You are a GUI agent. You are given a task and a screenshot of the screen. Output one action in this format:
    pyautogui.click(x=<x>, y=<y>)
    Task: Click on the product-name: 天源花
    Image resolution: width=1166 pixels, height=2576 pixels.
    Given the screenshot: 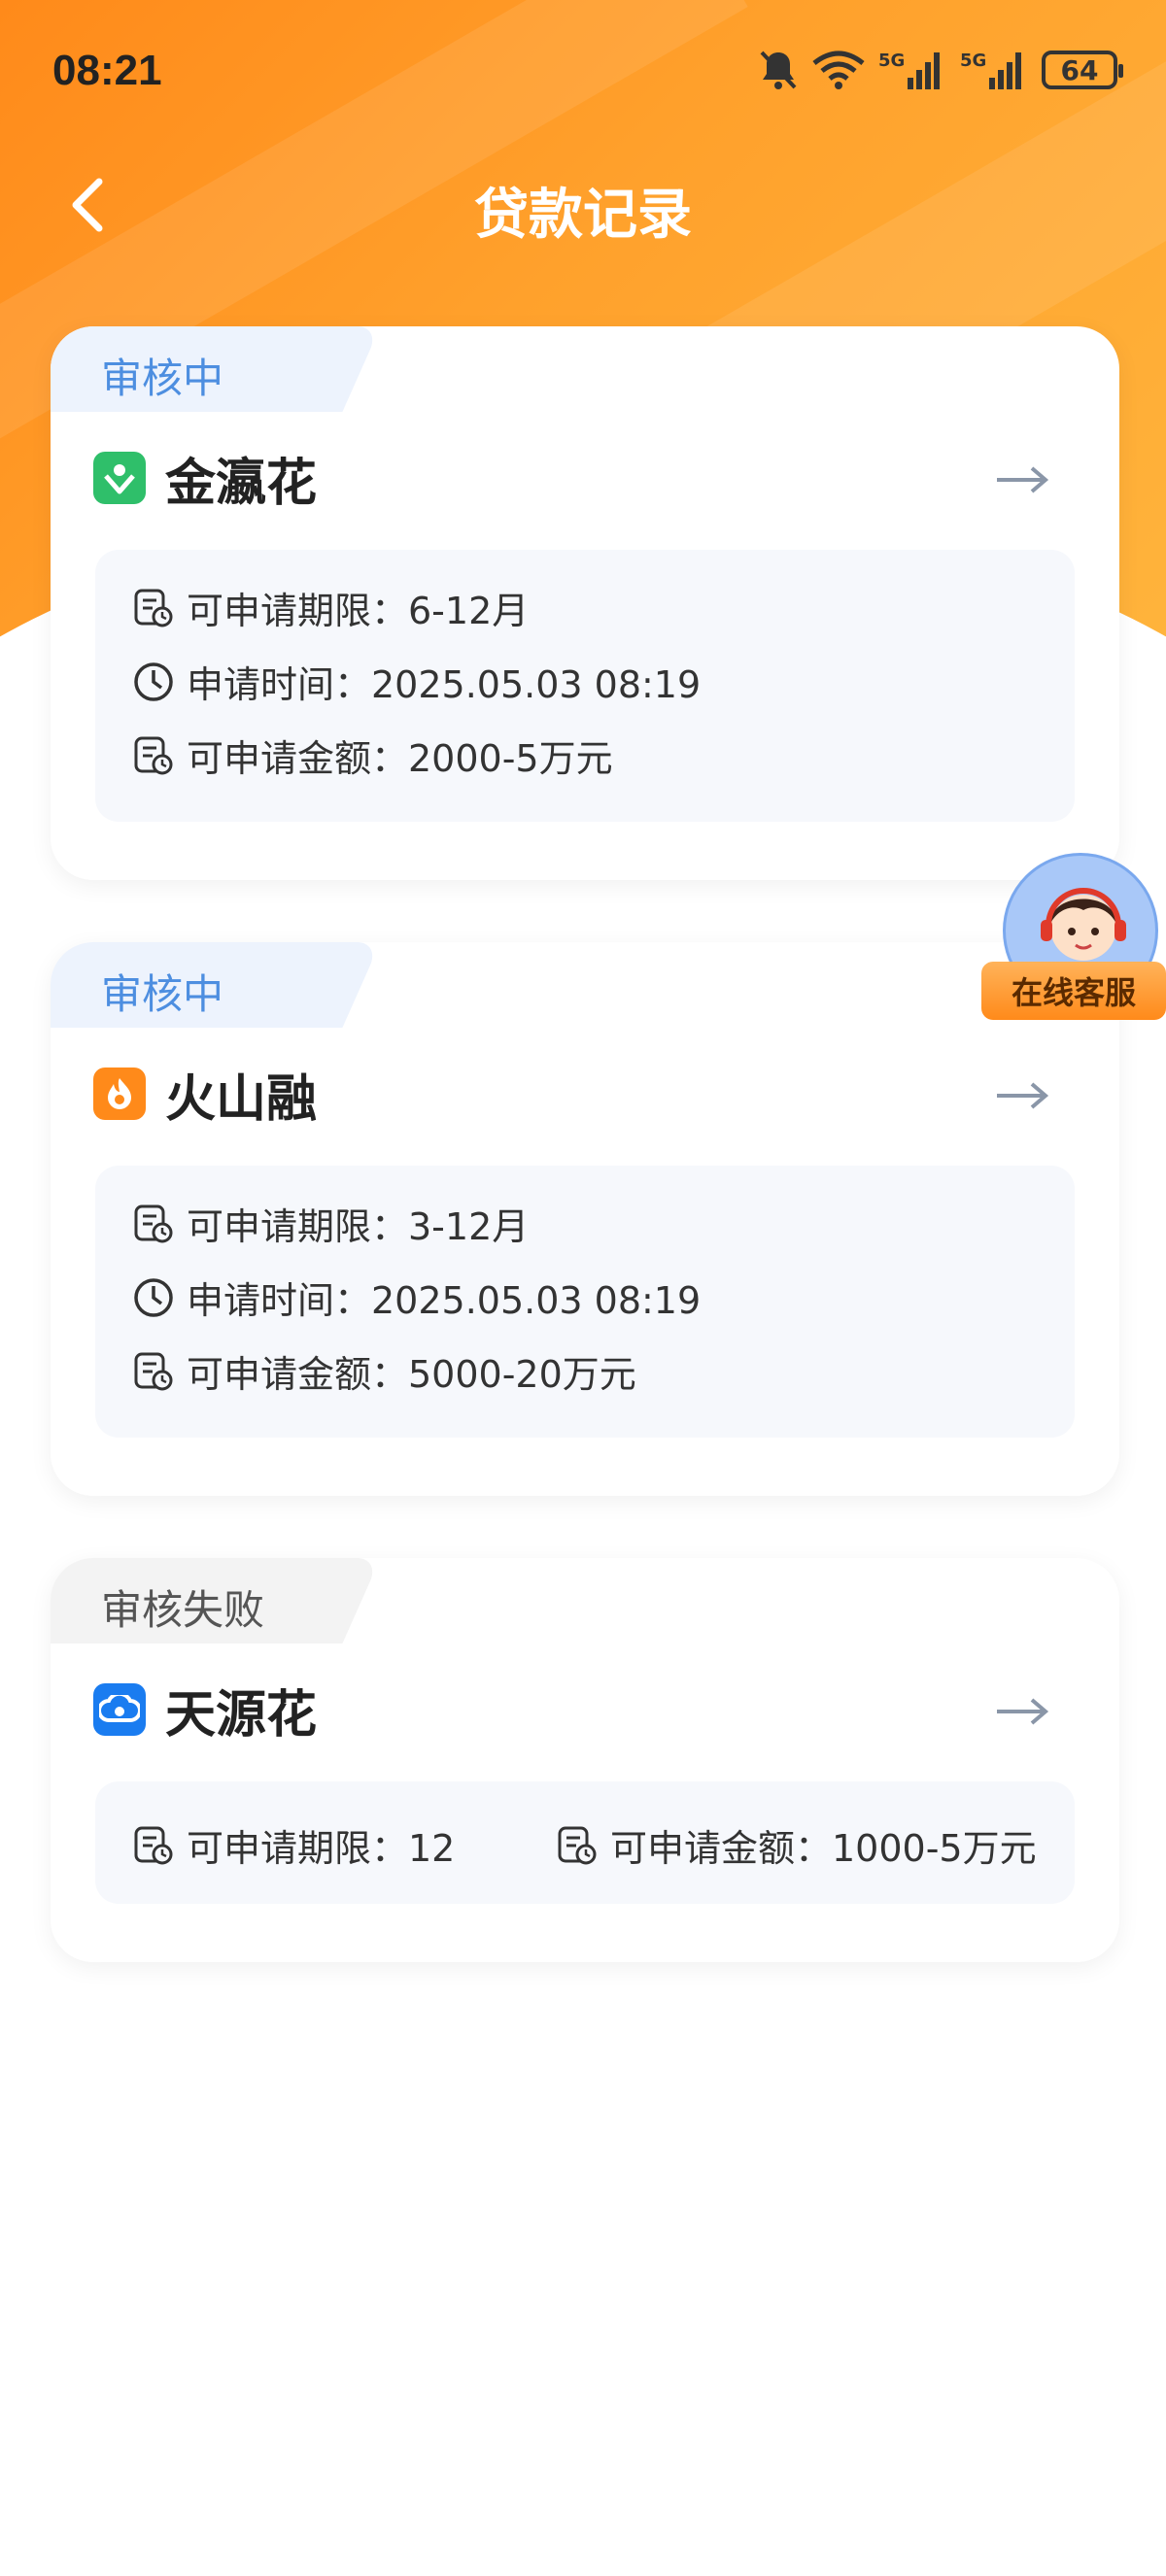 What is the action you would take?
    pyautogui.click(x=241, y=1715)
    